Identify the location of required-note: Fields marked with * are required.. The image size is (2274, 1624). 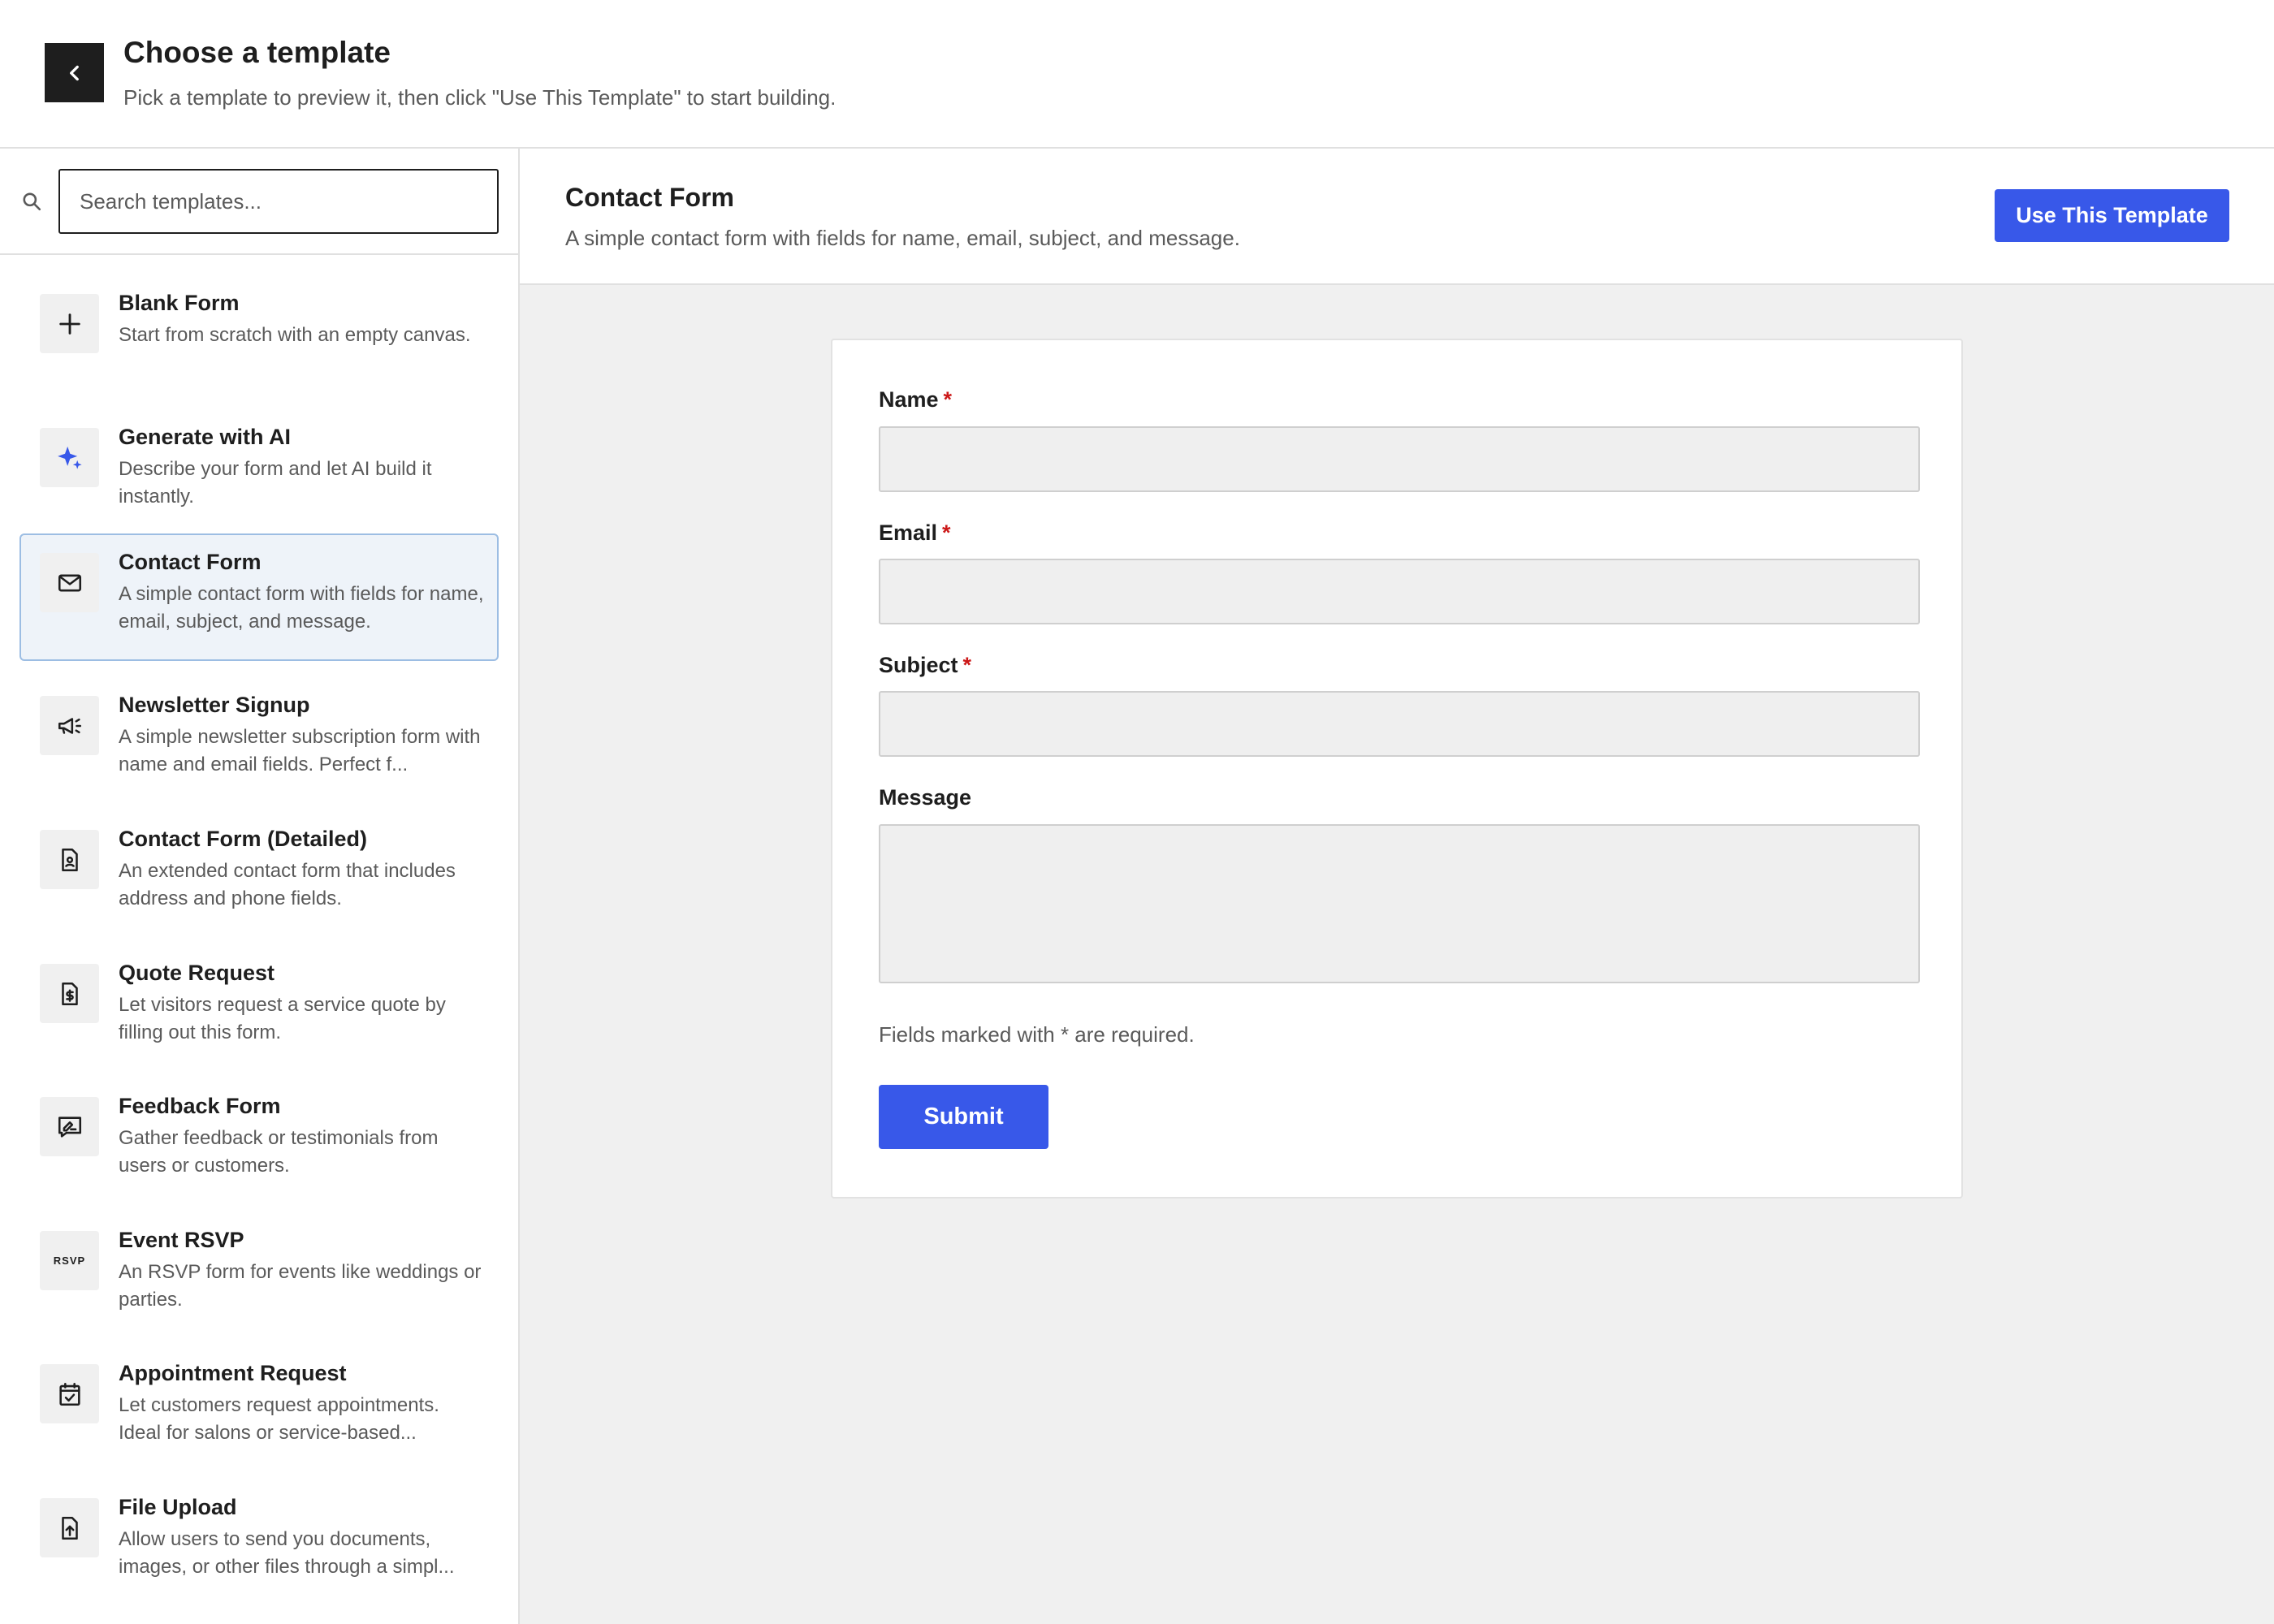
(1037, 1034).